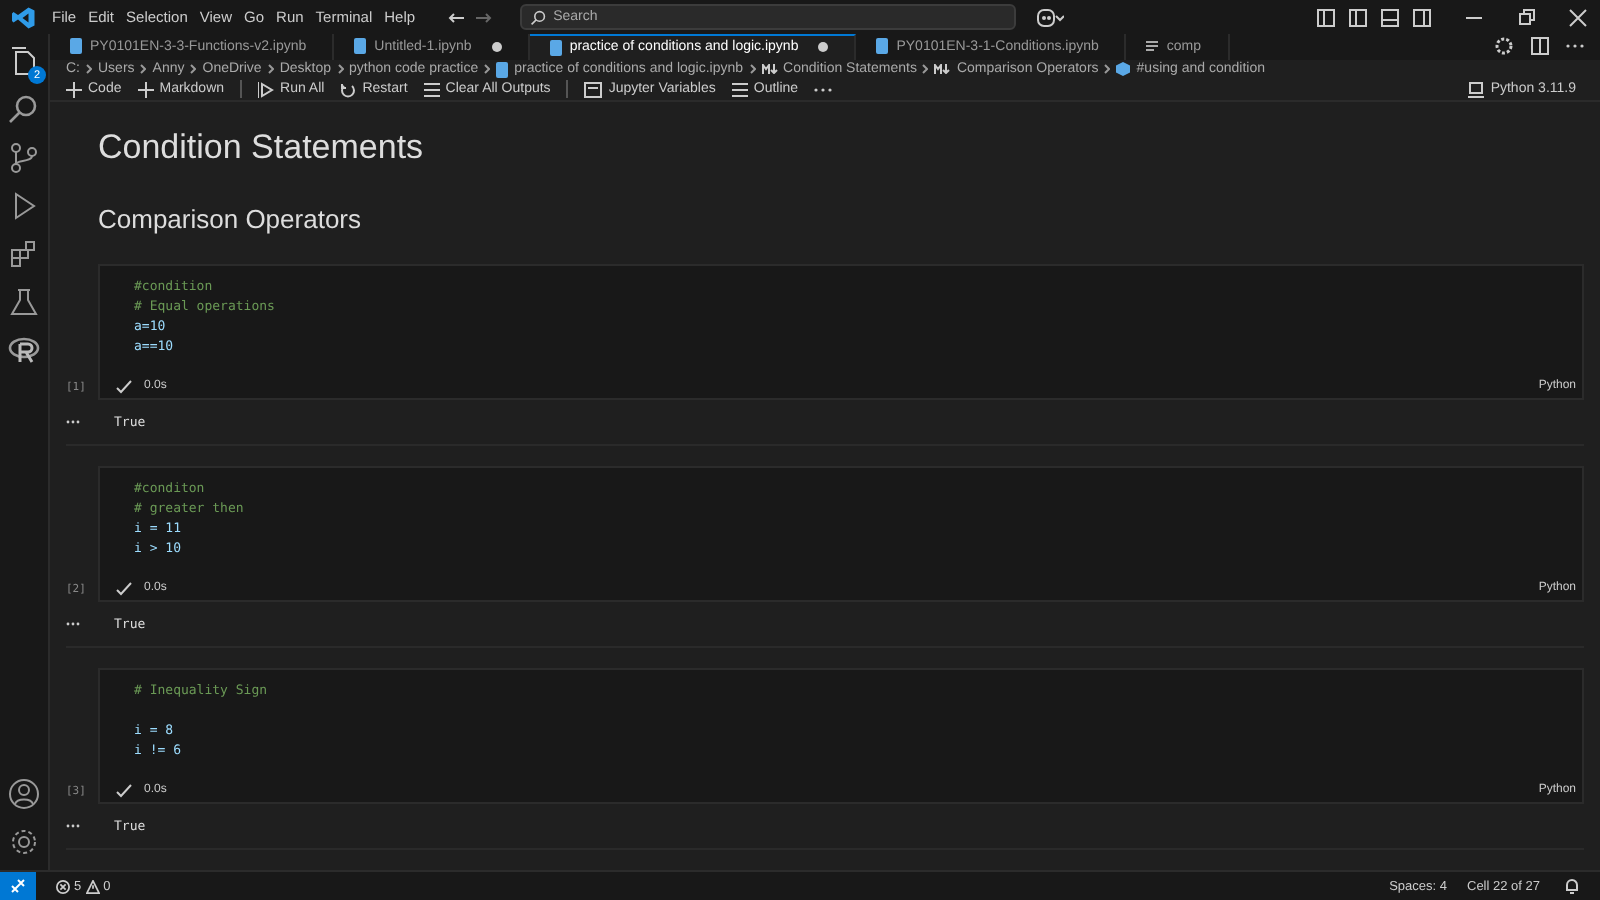  Describe the element at coordinates (24, 110) in the screenshot. I see `search-icon` at that location.